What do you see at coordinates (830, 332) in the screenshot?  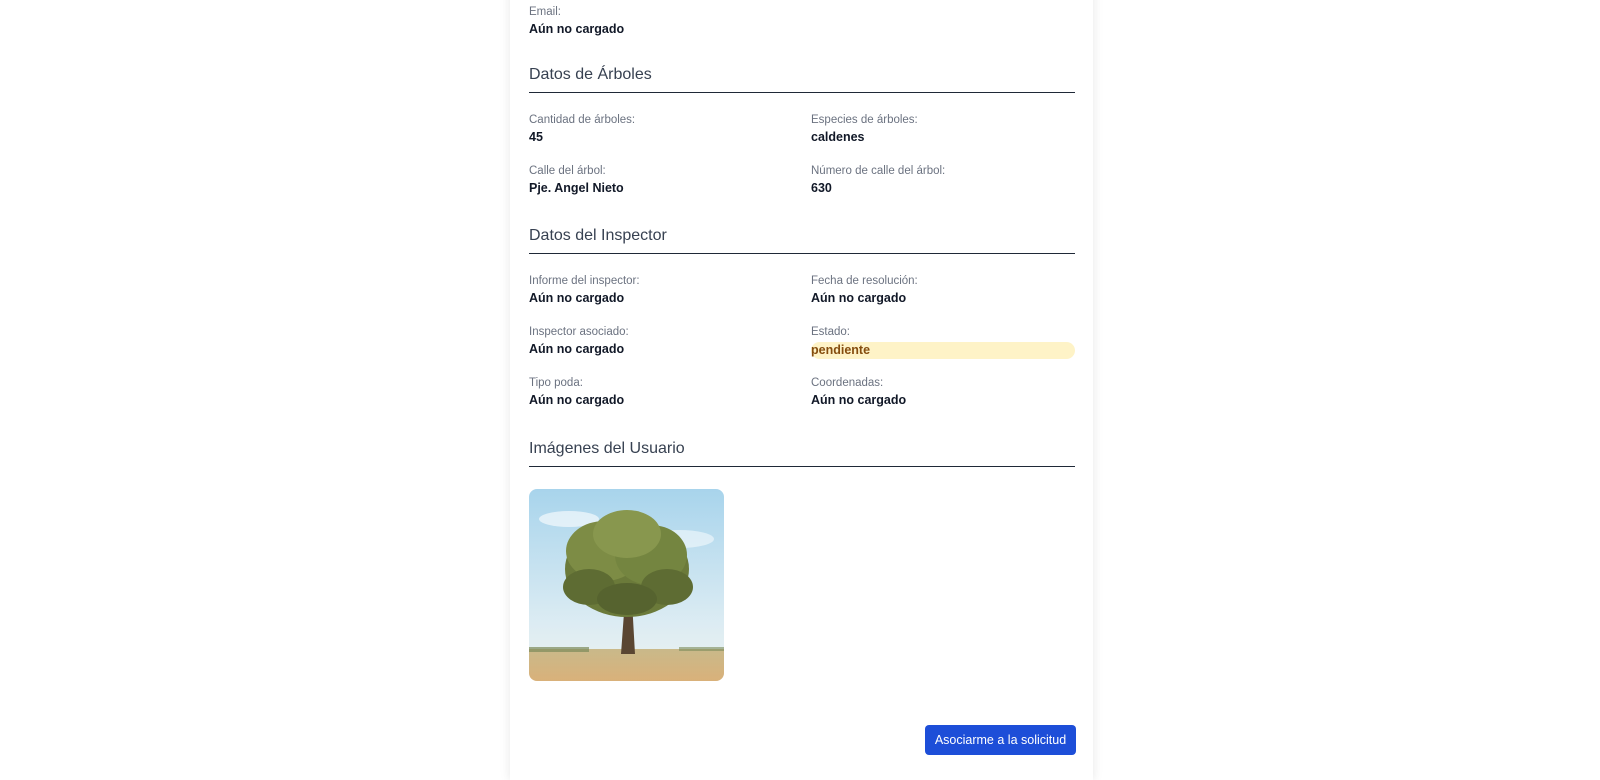 I see `status-label: Estado:` at bounding box center [830, 332].